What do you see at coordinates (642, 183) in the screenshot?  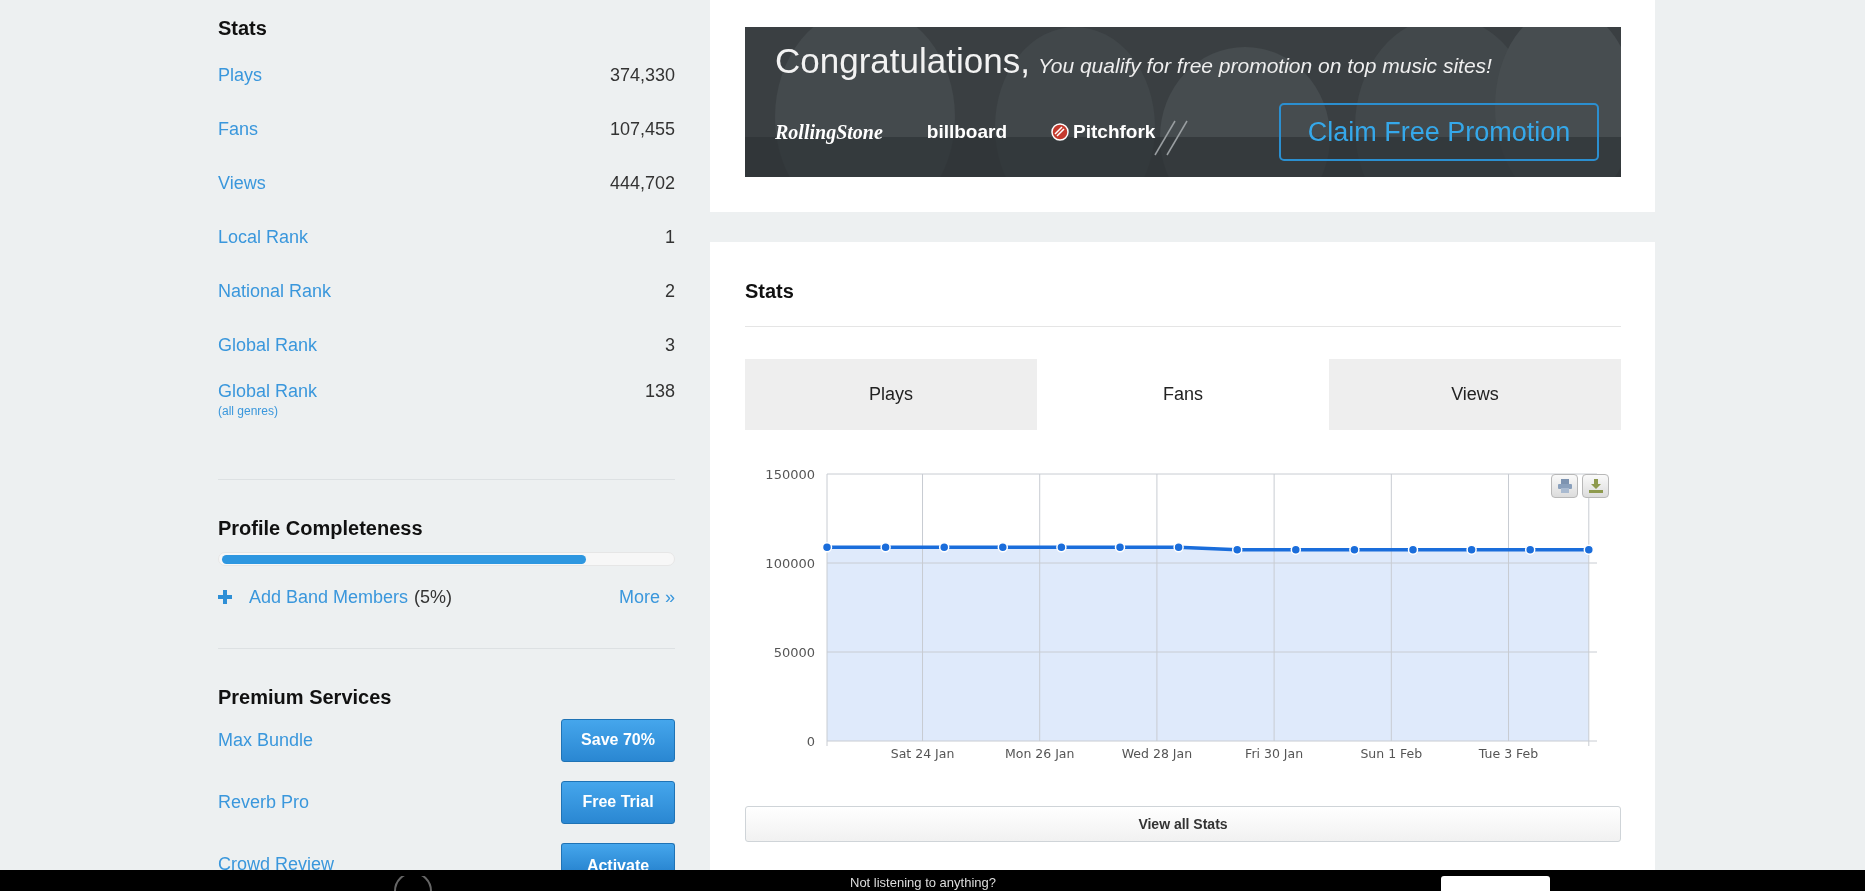 I see `stat-value: 444,702` at bounding box center [642, 183].